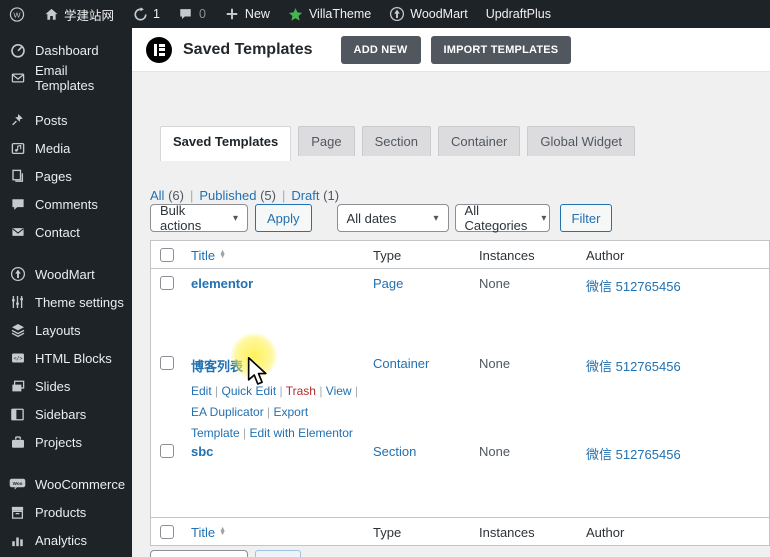 Image resolution: width=770 pixels, height=557 pixels. I want to click on dashboard-icon, so click(17, 50).